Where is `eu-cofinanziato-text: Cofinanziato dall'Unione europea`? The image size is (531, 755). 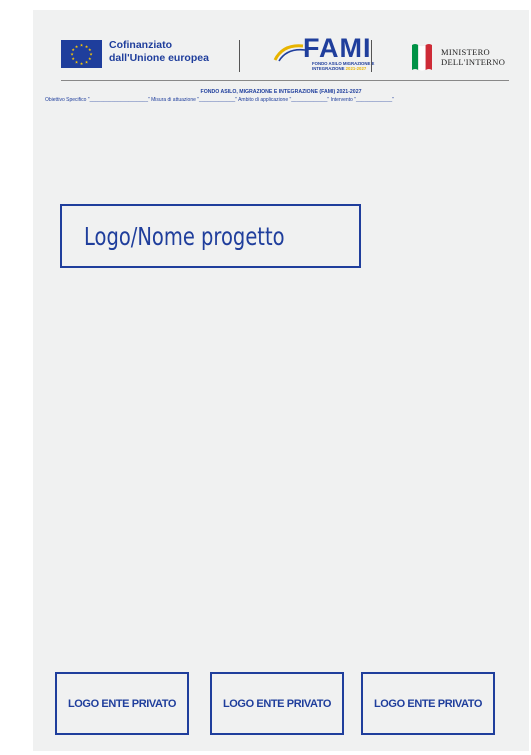
eu-cofinanziato-text: Cofinanziato dall'Unione europea is located at coordinates (159, 52).